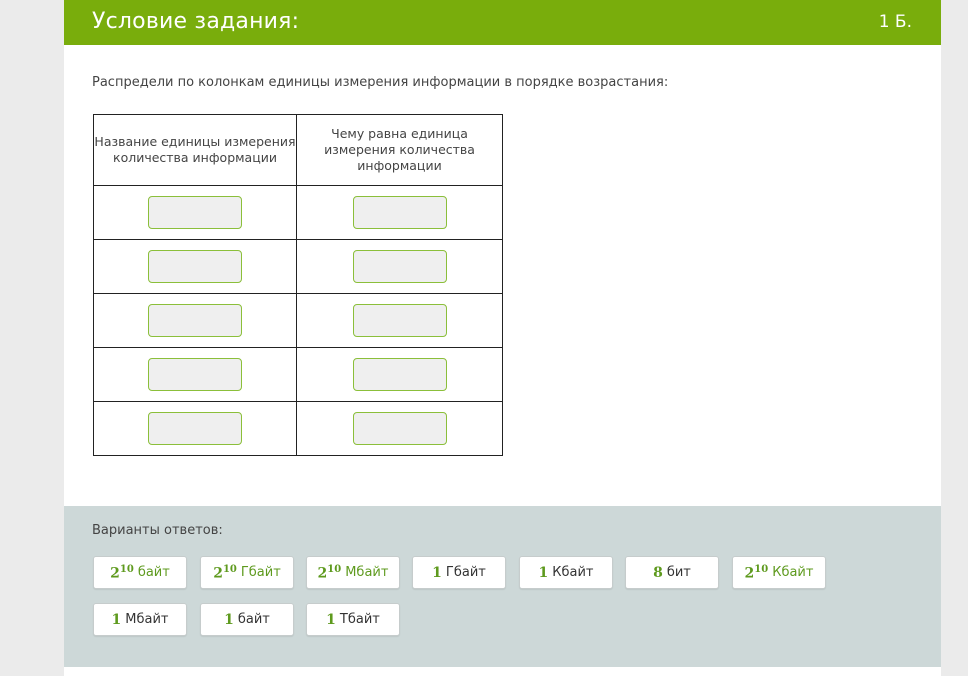 Image resolution: width=968 pixels, height=676 pixels. Describe the element at coordinates (196, 21) in the screenshot. I see `task-title: Условие задания:` at that location.